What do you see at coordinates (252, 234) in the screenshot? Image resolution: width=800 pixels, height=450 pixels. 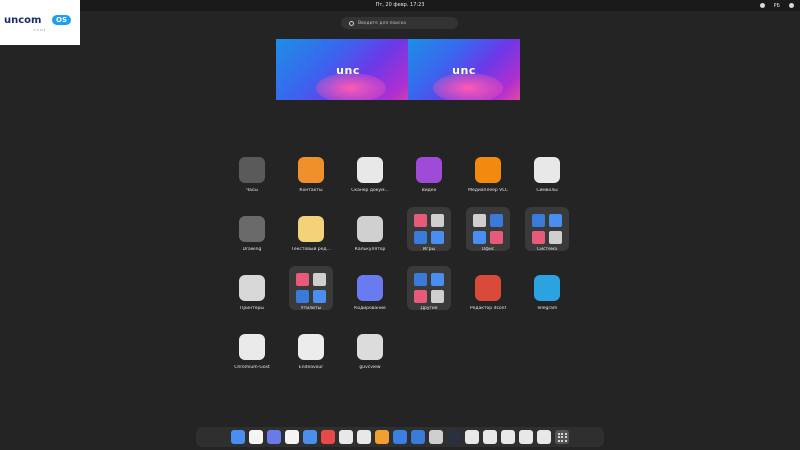 I see `app-drawing: Drawing` at bounding box center [252, 234].